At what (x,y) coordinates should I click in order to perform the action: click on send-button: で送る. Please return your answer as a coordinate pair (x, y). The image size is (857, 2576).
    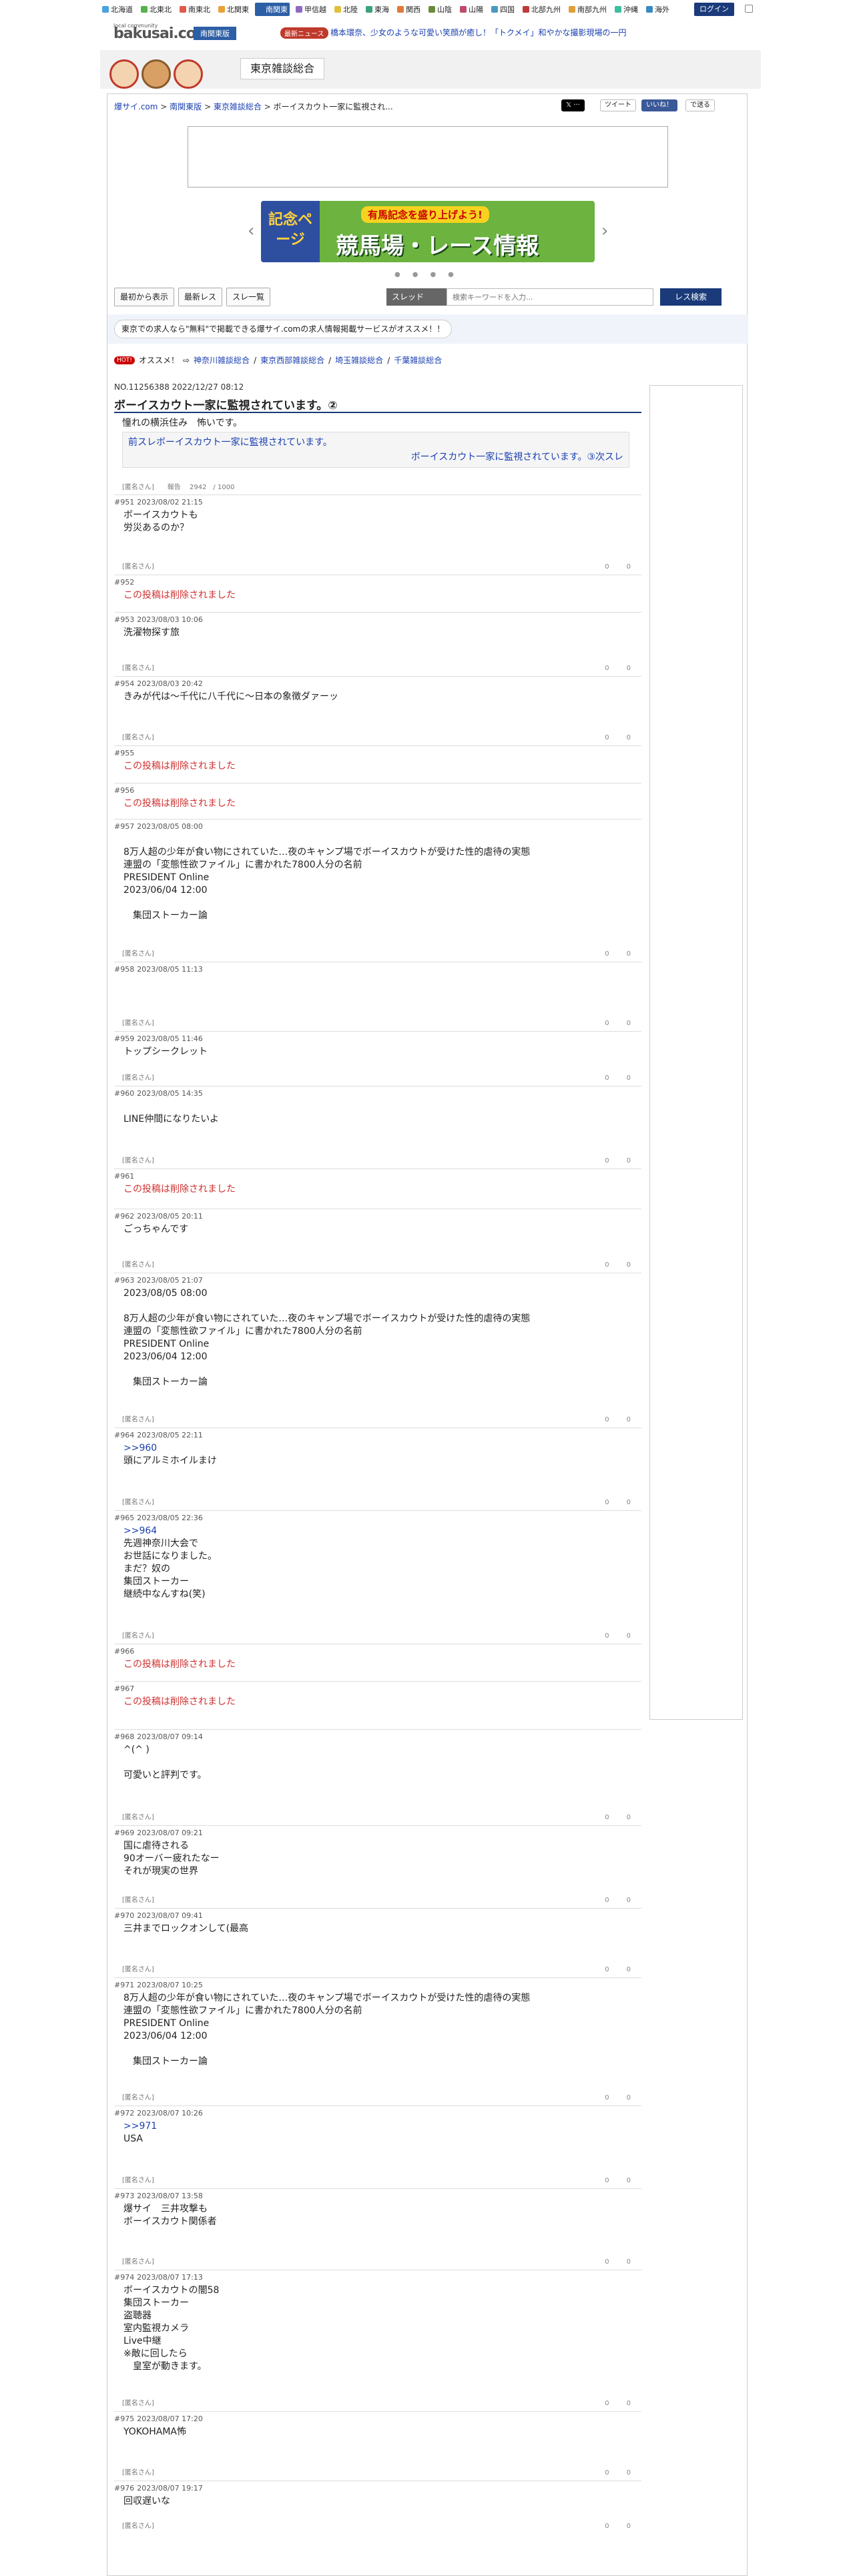
    Looking at the image, I should click on (700, 105).